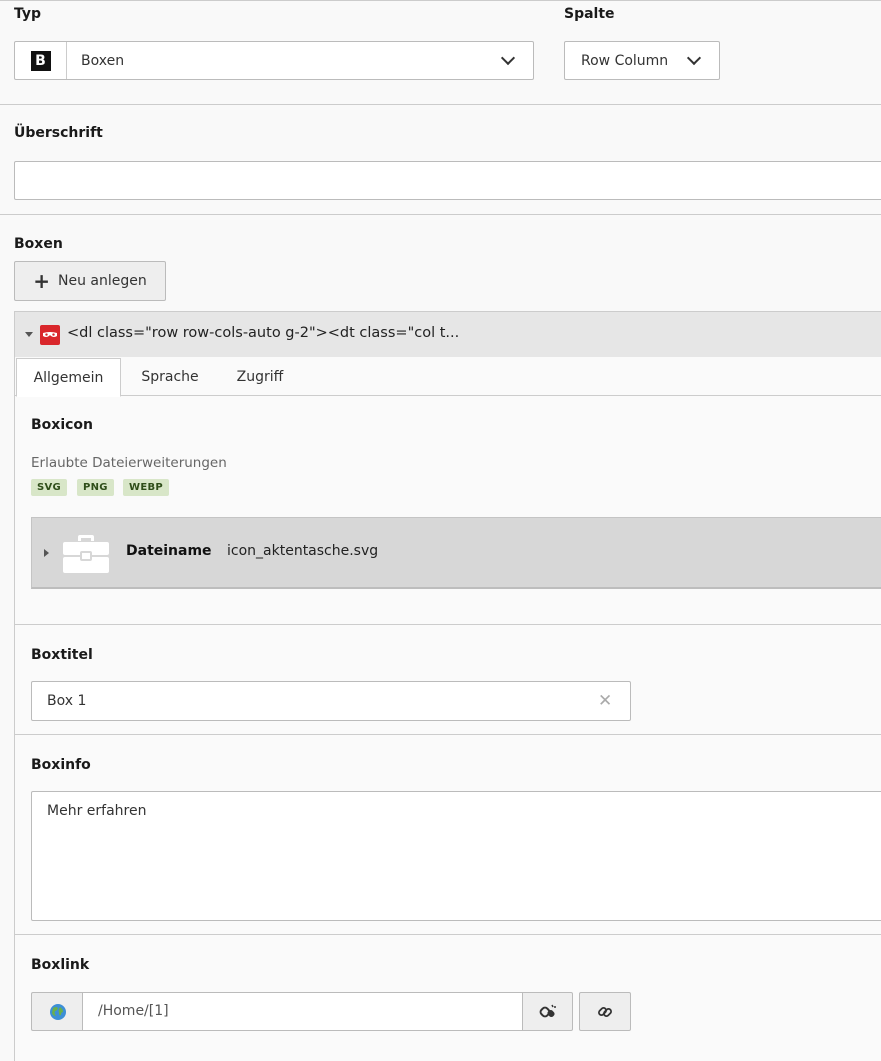 This screenshot has width=881, height=1061. What do you see at coordinates (95, 487) in the screenshot?
I see `extension-badge-png: PNG` at bounding box center [95, 487].